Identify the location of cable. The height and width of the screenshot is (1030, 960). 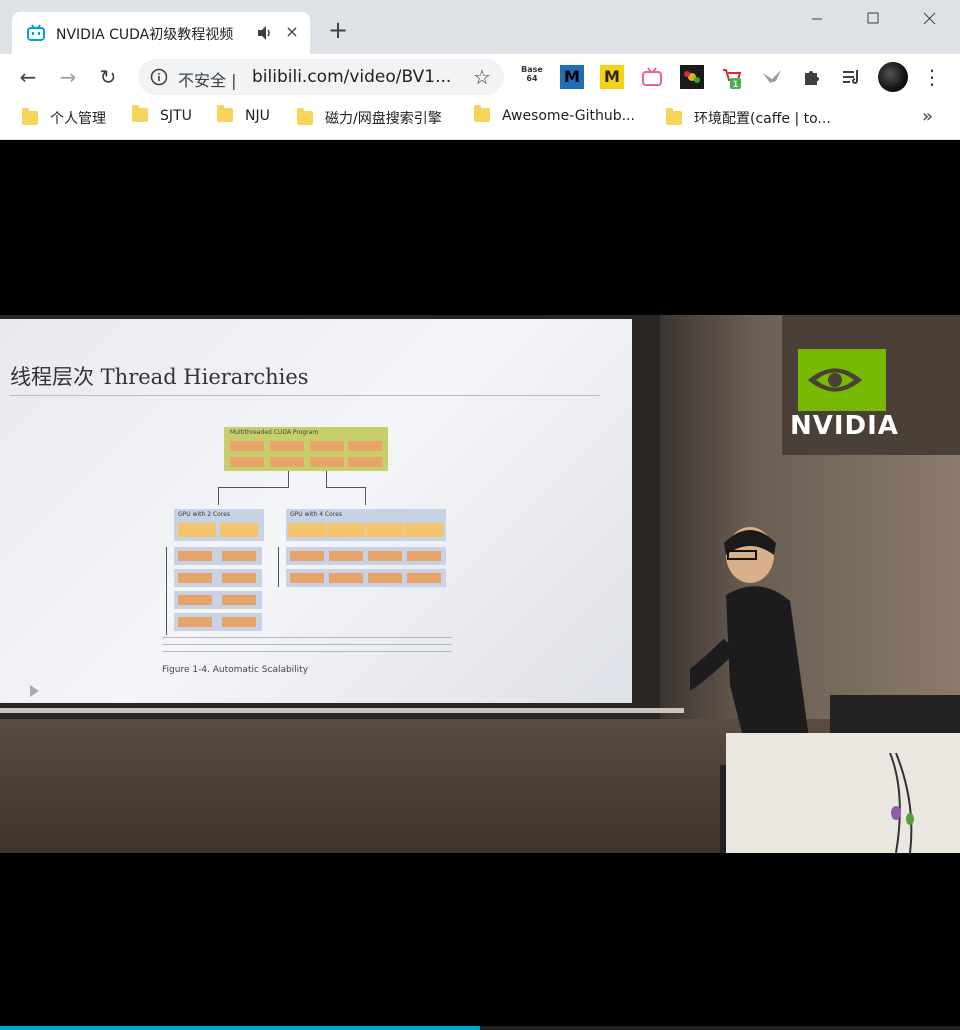
(901, 803).